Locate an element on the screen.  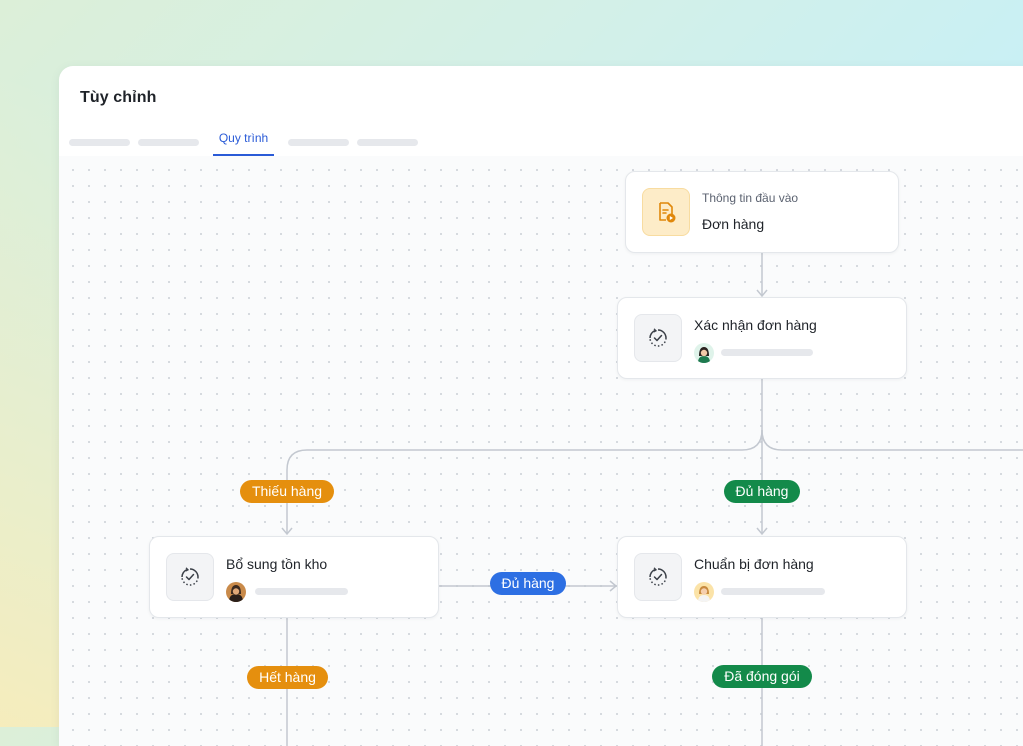
condition-shortage-label: Thiếu hàng is located at coordinates (287, 491).